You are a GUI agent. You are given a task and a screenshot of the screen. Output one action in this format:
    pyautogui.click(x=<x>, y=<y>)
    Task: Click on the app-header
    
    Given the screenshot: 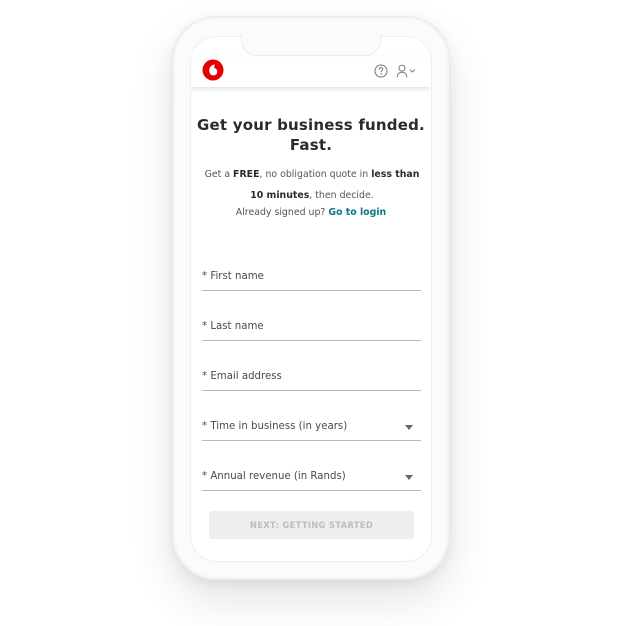 What is the action you would take?
    pyautogui.click(x=311, y=72)
    